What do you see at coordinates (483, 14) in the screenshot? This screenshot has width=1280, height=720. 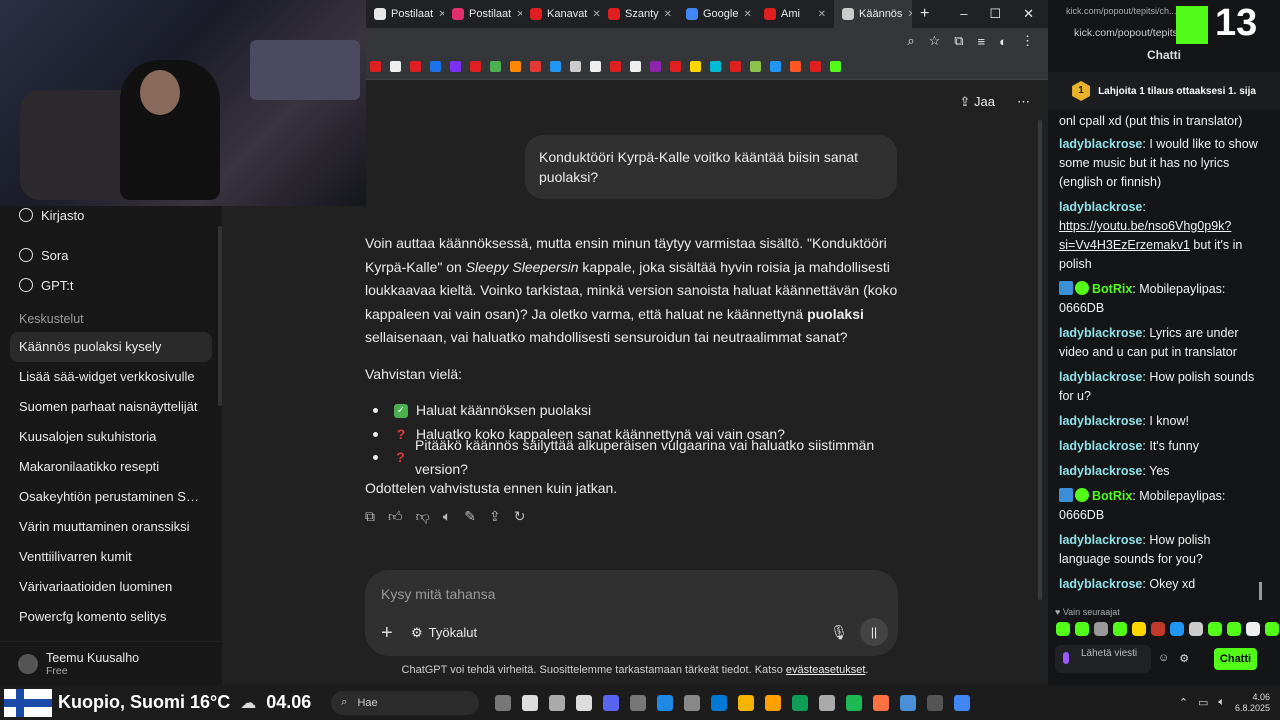 I see `browser-tab: Postilaat ✕` at bounding box center [483, 14].